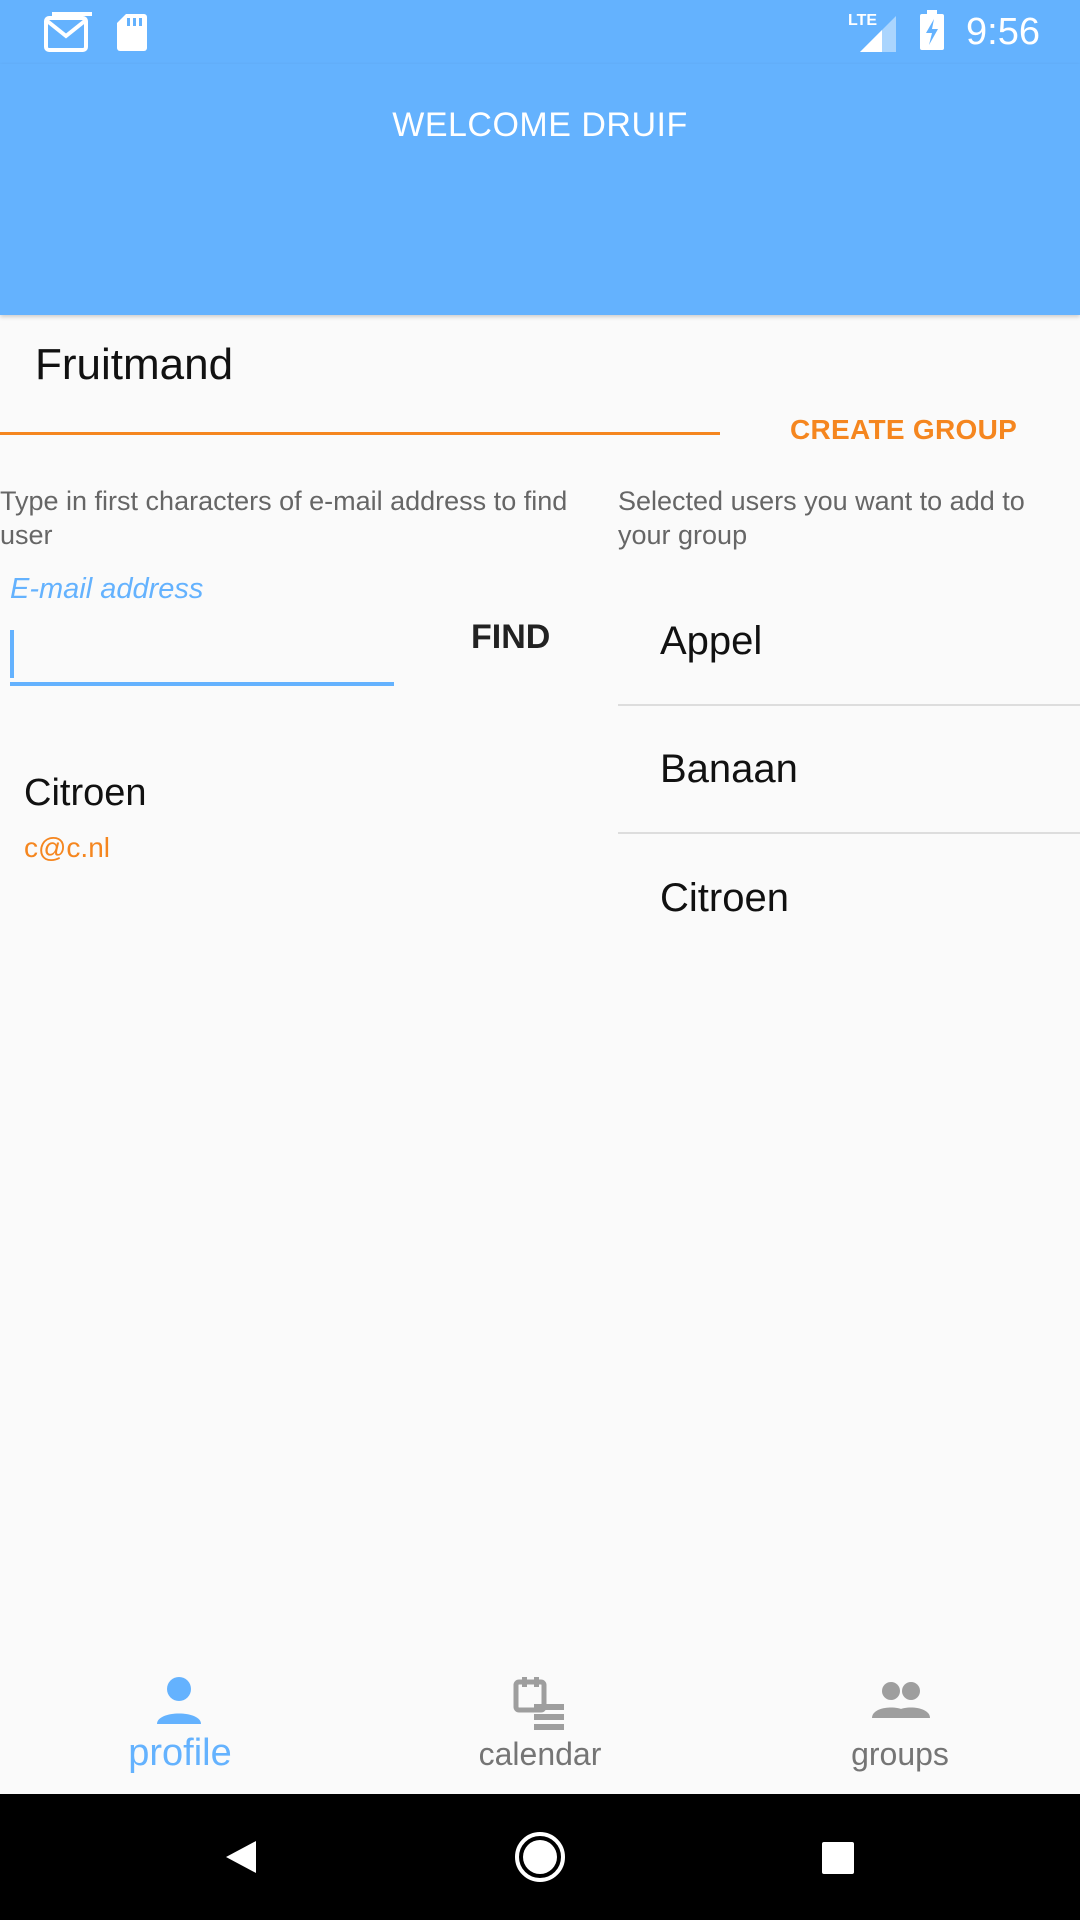 The height and width of the screenshot is (1920, 1080). Describe the element at coordinates (240, 1859) in the screenshot. I see `back-icon` at that location.